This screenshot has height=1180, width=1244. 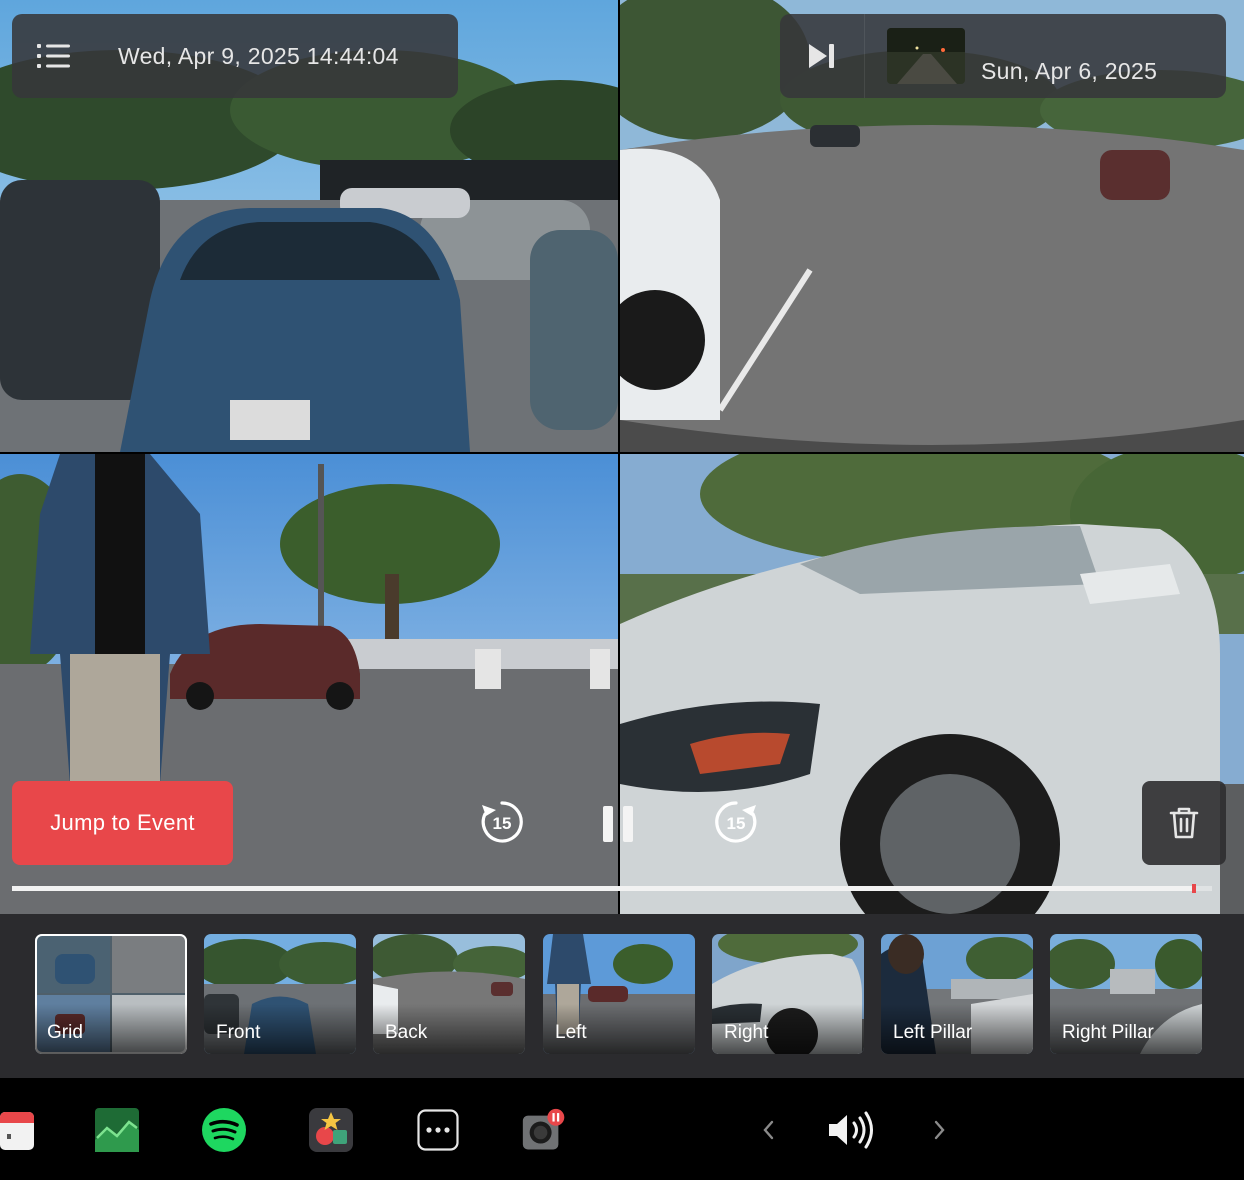 I want to click on more-apps-button, so click(x=438, y=1130).